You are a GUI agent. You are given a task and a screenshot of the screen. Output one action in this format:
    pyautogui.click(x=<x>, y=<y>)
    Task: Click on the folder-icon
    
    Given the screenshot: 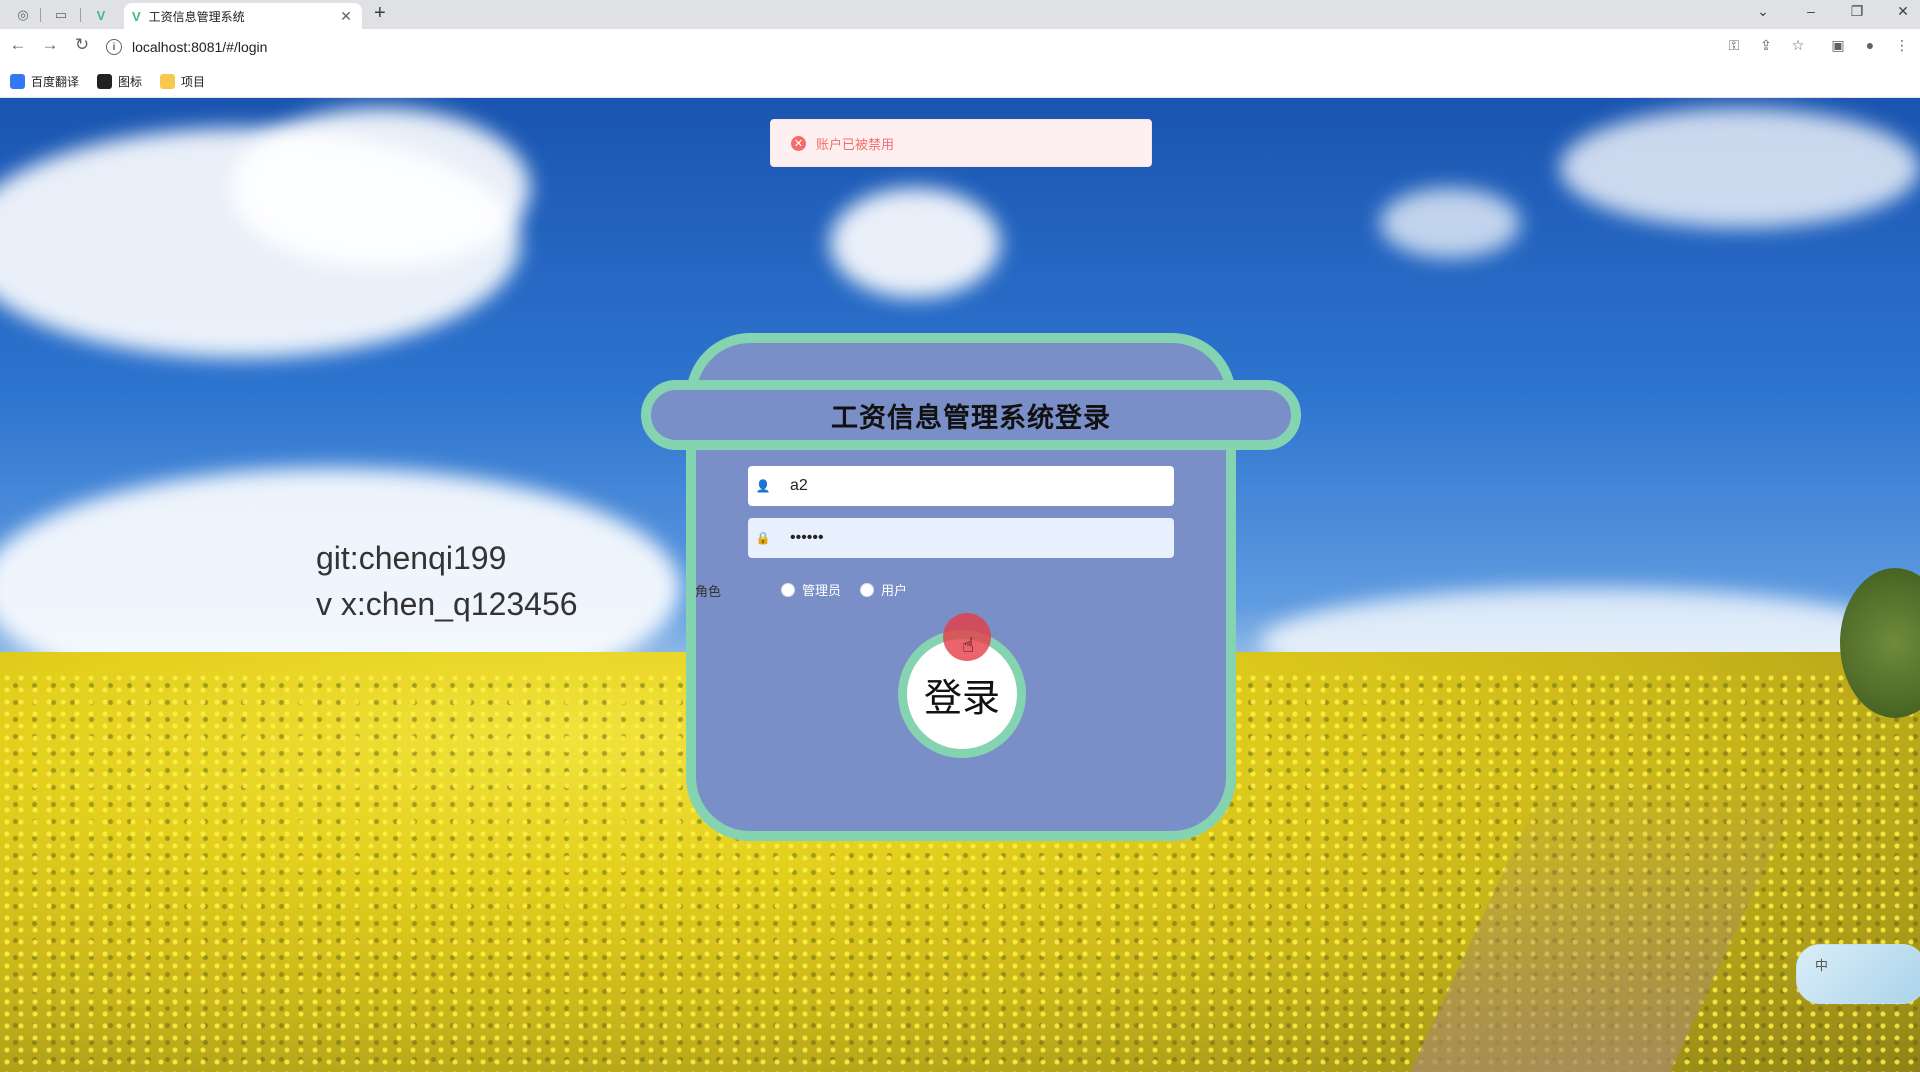 What is the action you would take?
    pyautogui.click(x=168, y=81)
    